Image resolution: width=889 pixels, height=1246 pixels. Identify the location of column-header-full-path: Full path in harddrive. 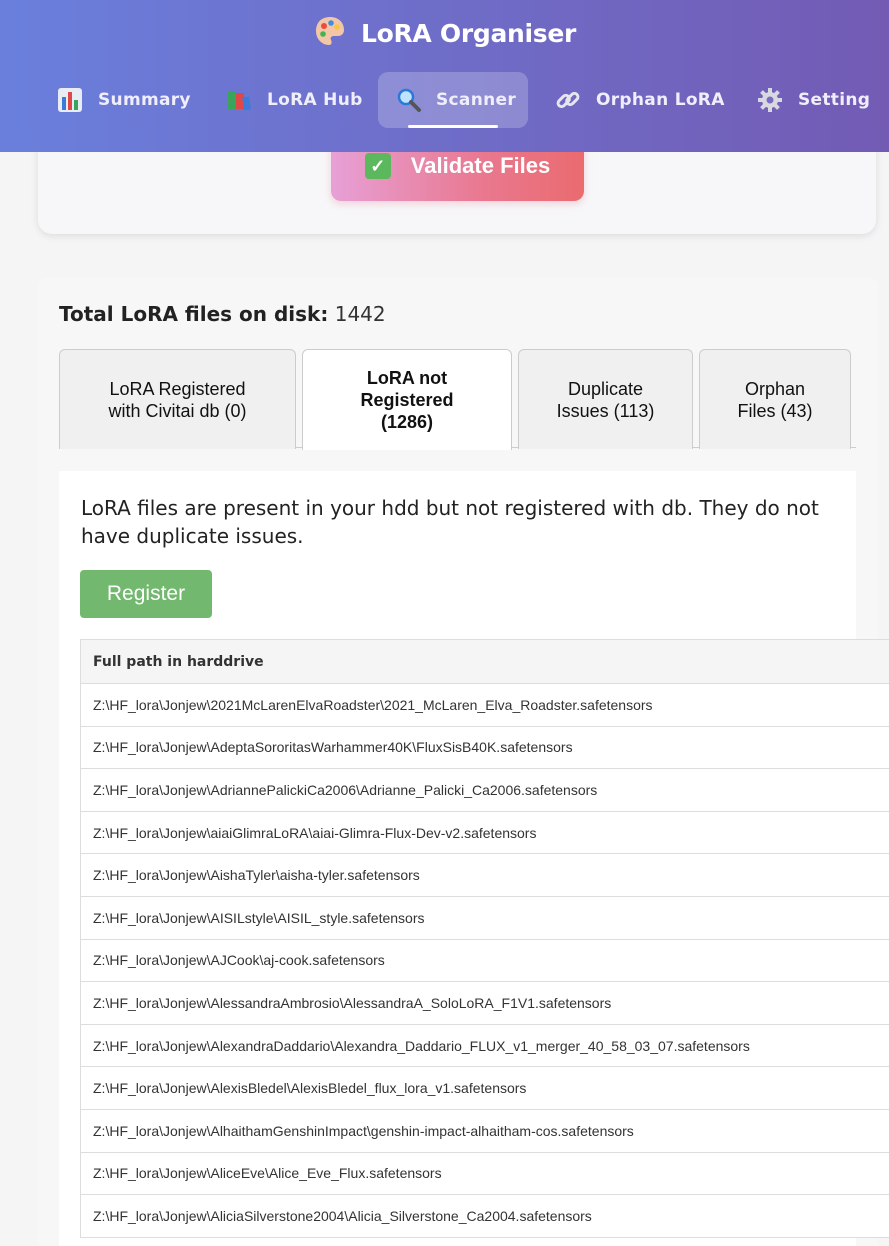
(484, 661).